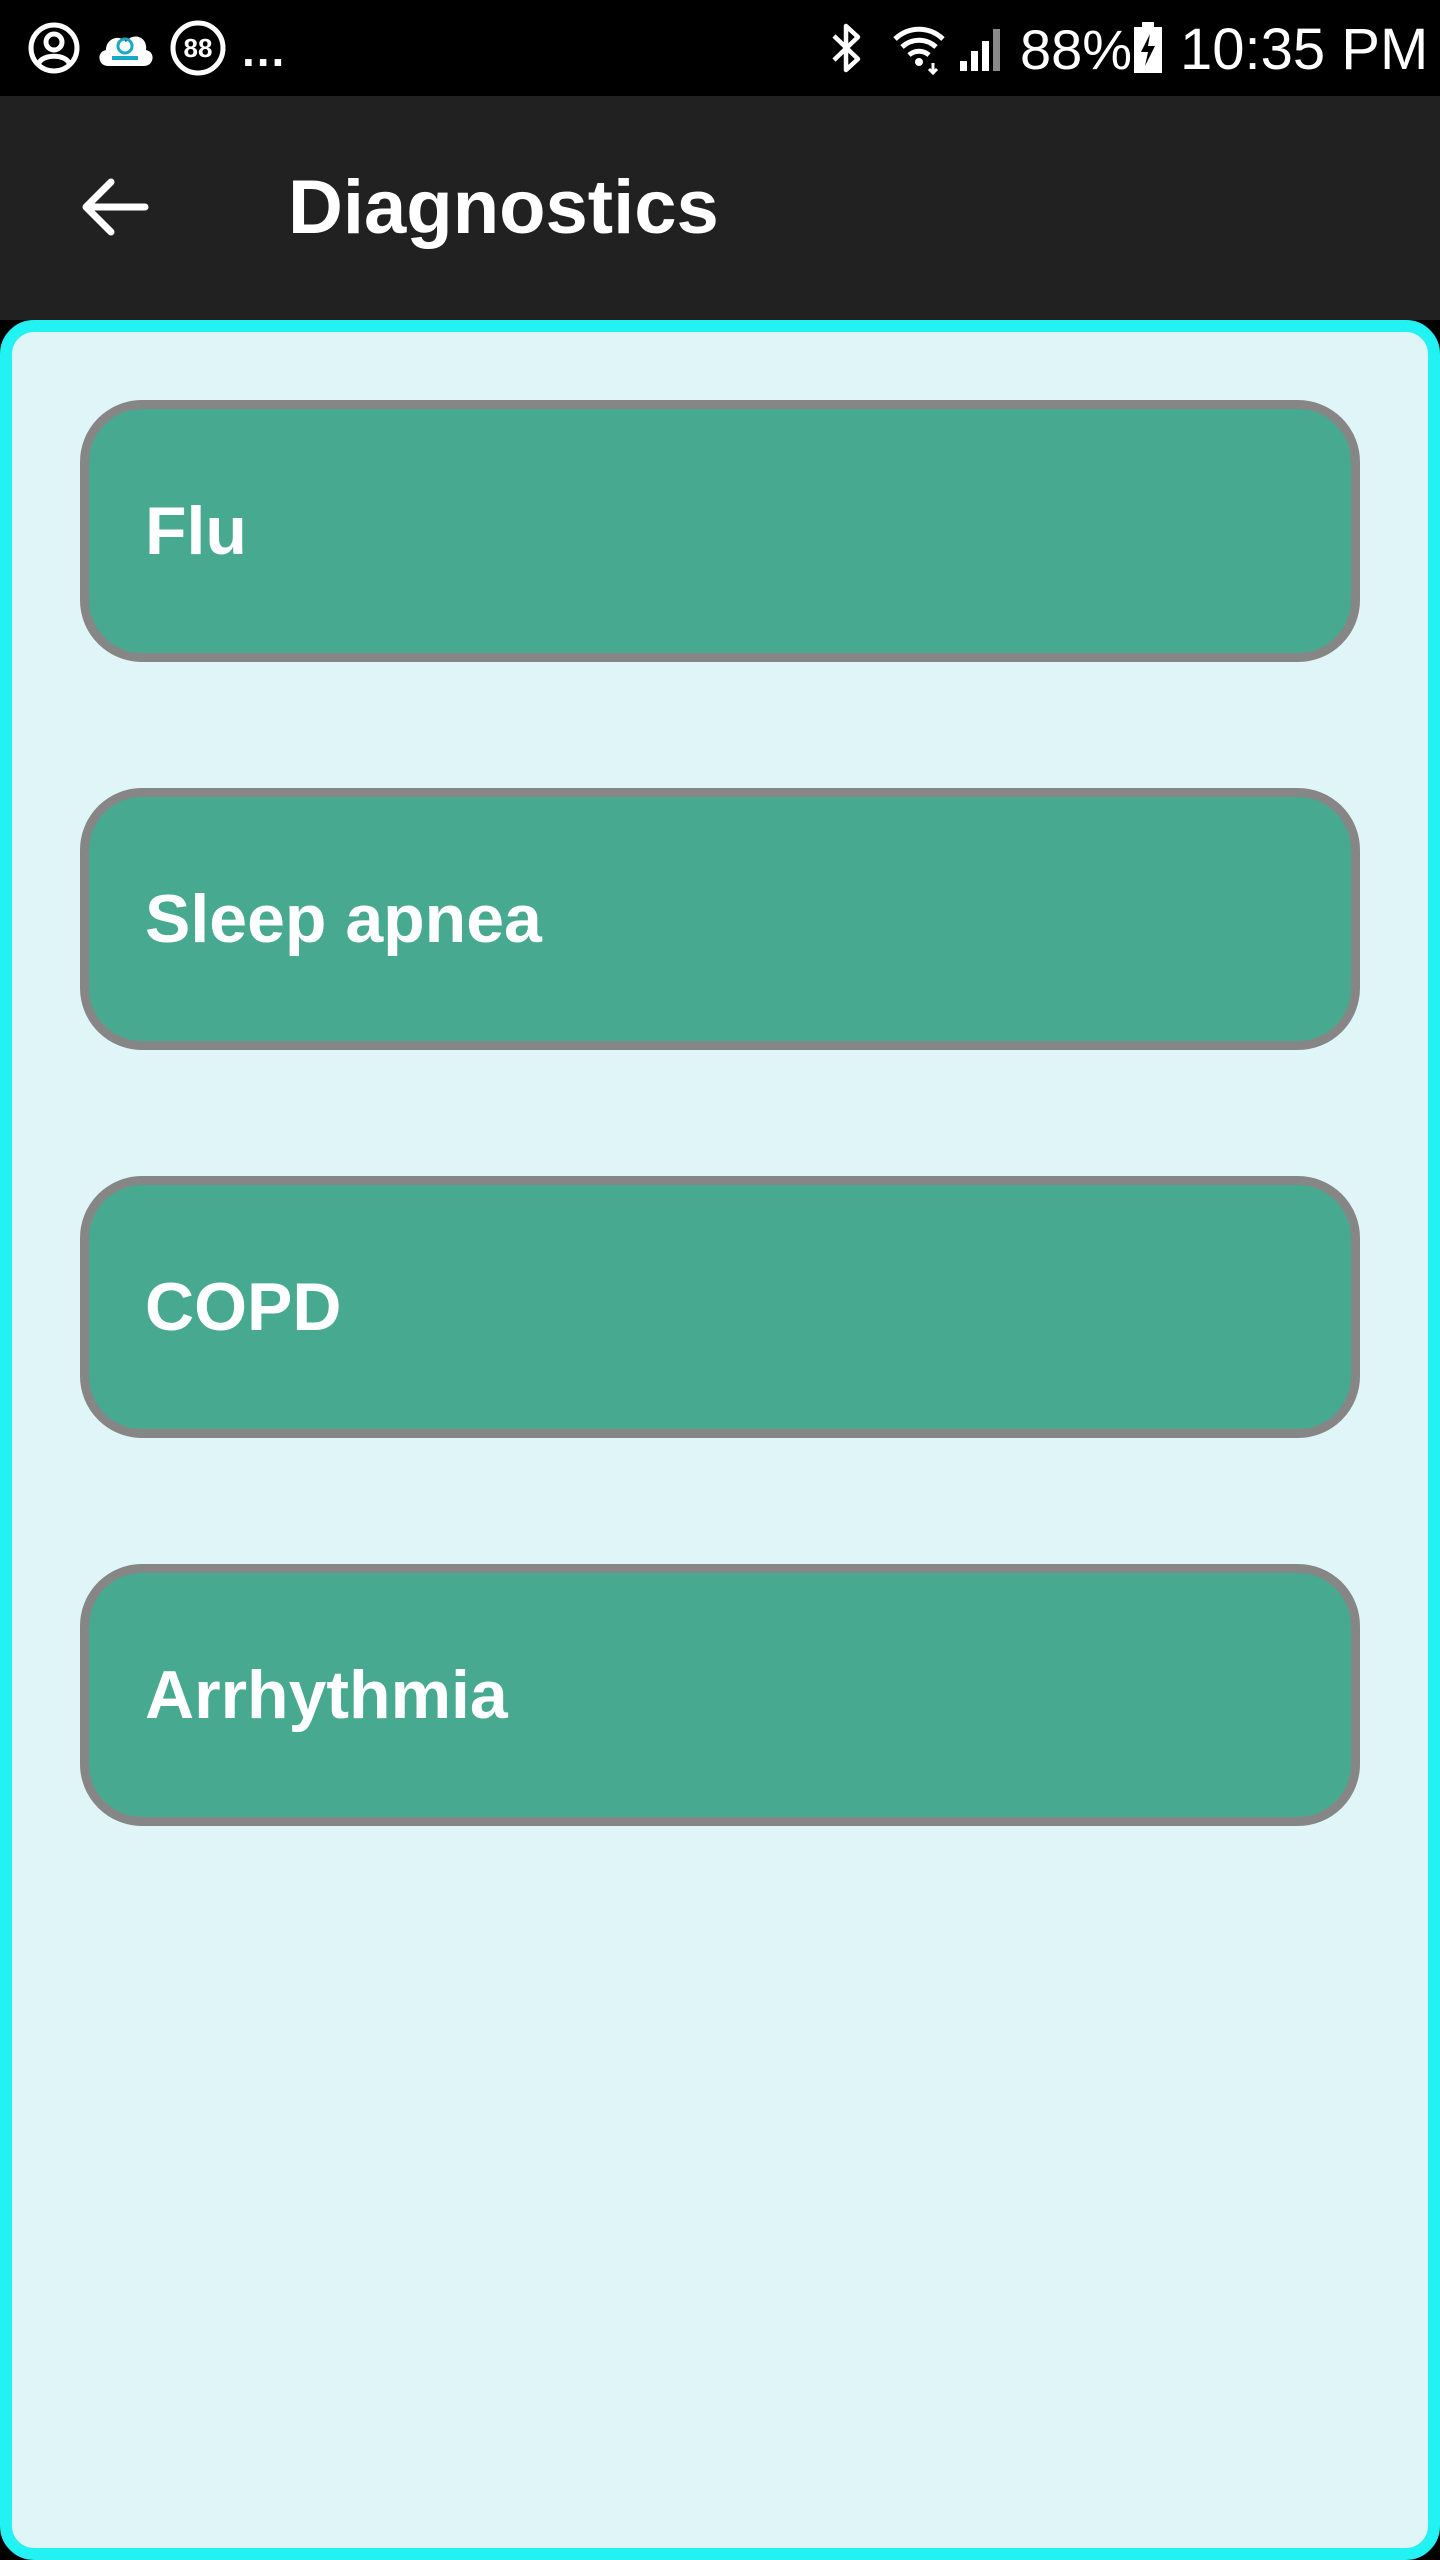  Describe the element at coordinates (919, 48) in the screenshot. I see `wifi-icon` at that location.